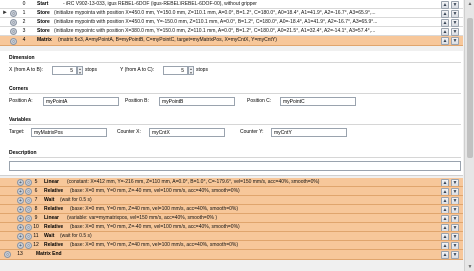 This screenshot has height=271, width=474. Describe the element at coordinates (137, 70) in the screenshot. I see `y-stops-label: Y (from A to C):` at that location.